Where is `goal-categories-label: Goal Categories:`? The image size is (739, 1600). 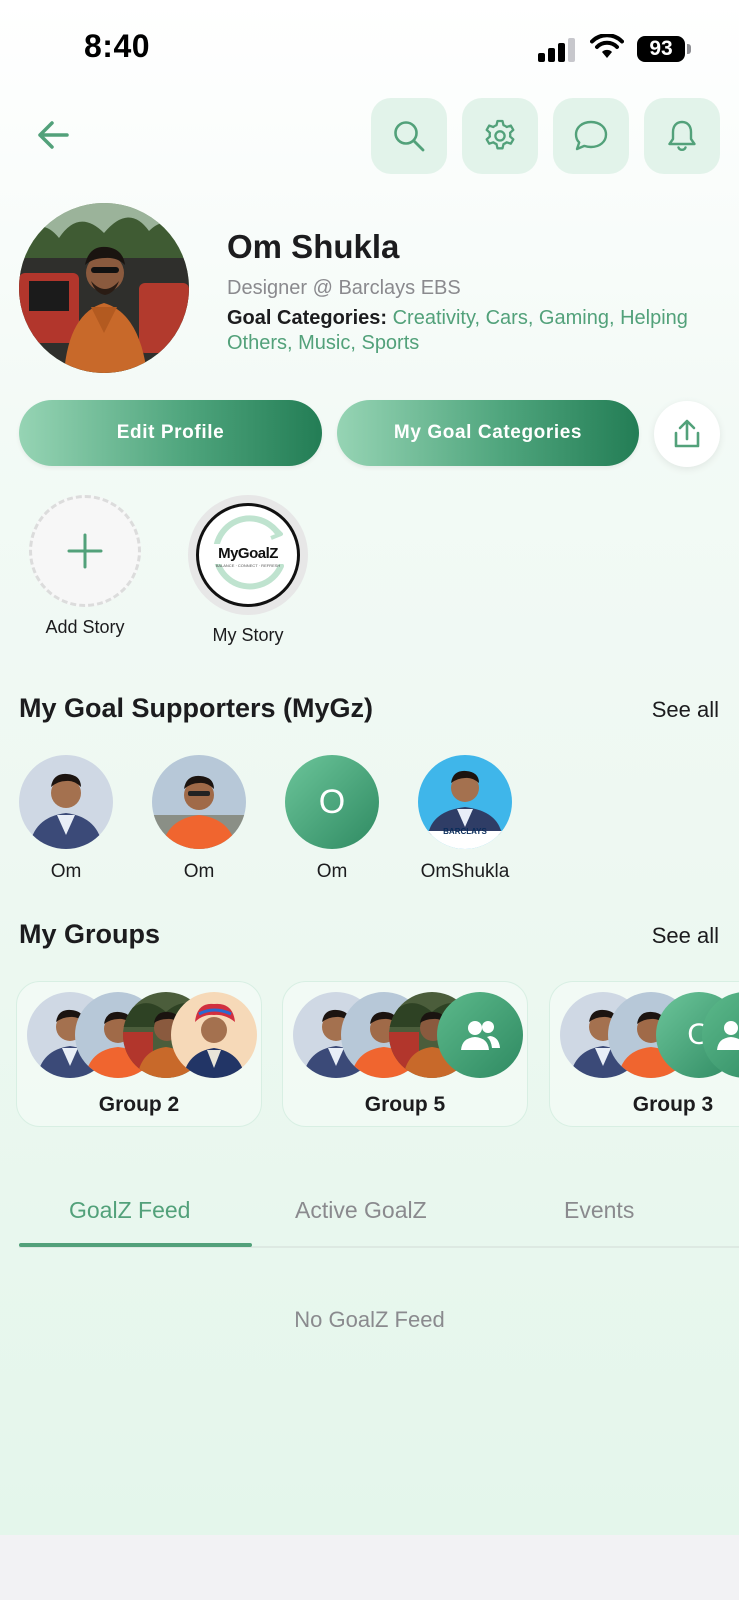
goal-categories-label: Goal Categories: is located at coordinates (307, 318).